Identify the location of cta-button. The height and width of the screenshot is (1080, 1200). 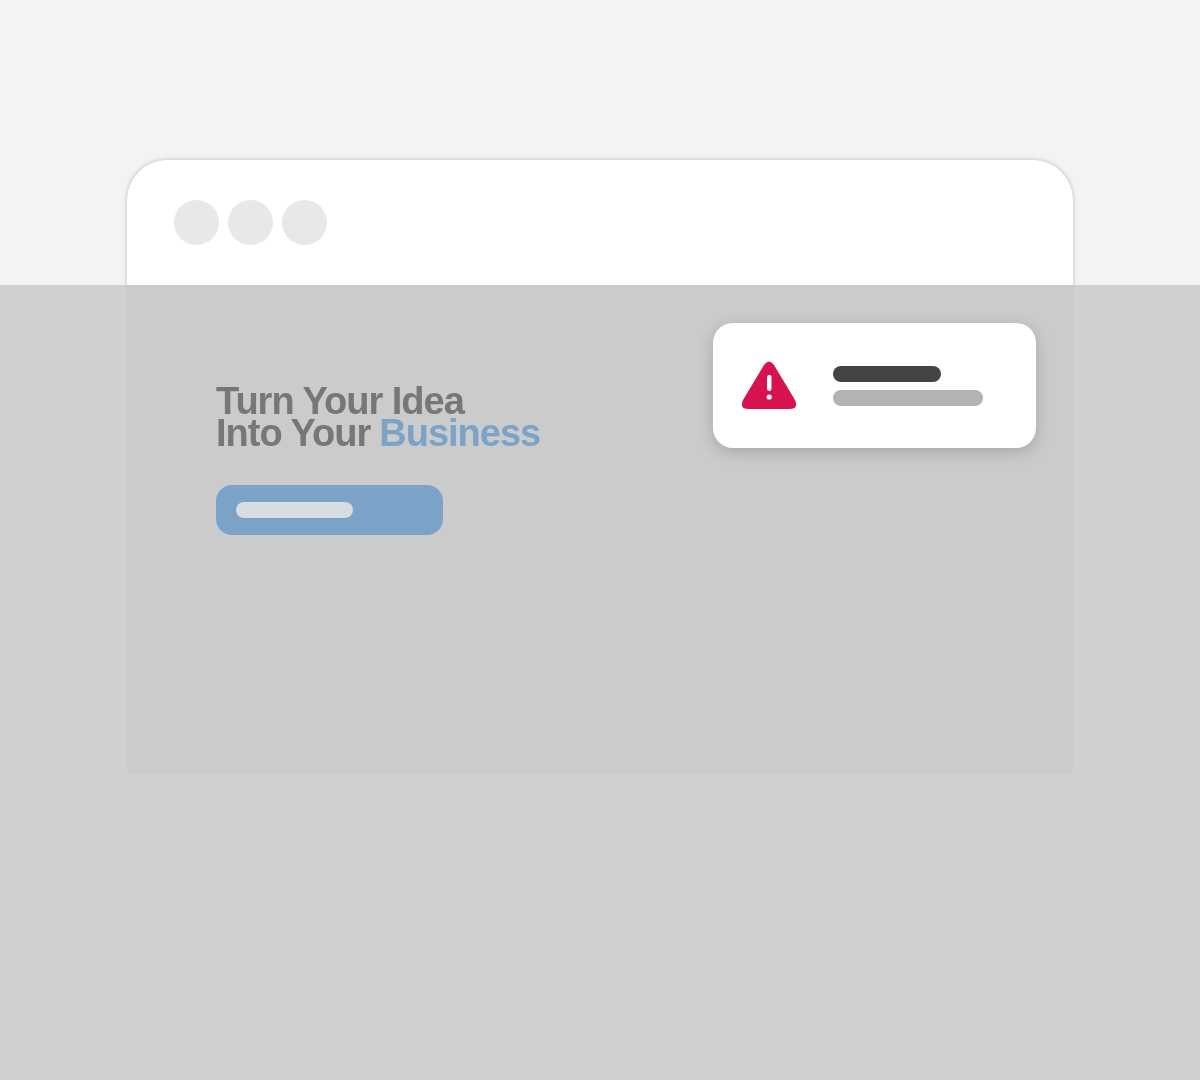
(329, 510).